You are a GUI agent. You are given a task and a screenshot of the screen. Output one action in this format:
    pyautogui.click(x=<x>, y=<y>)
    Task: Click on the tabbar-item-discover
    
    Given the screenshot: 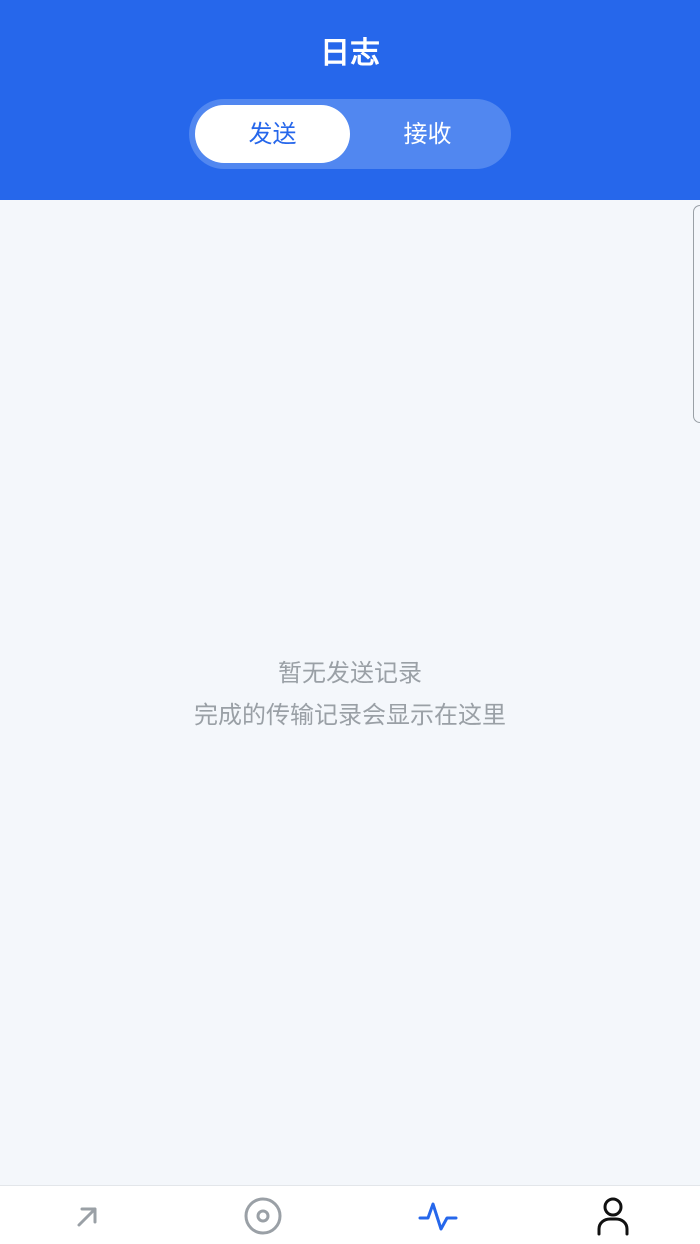 What is the action you would take?
    pyautogui.click(x=262, y=1215)
    